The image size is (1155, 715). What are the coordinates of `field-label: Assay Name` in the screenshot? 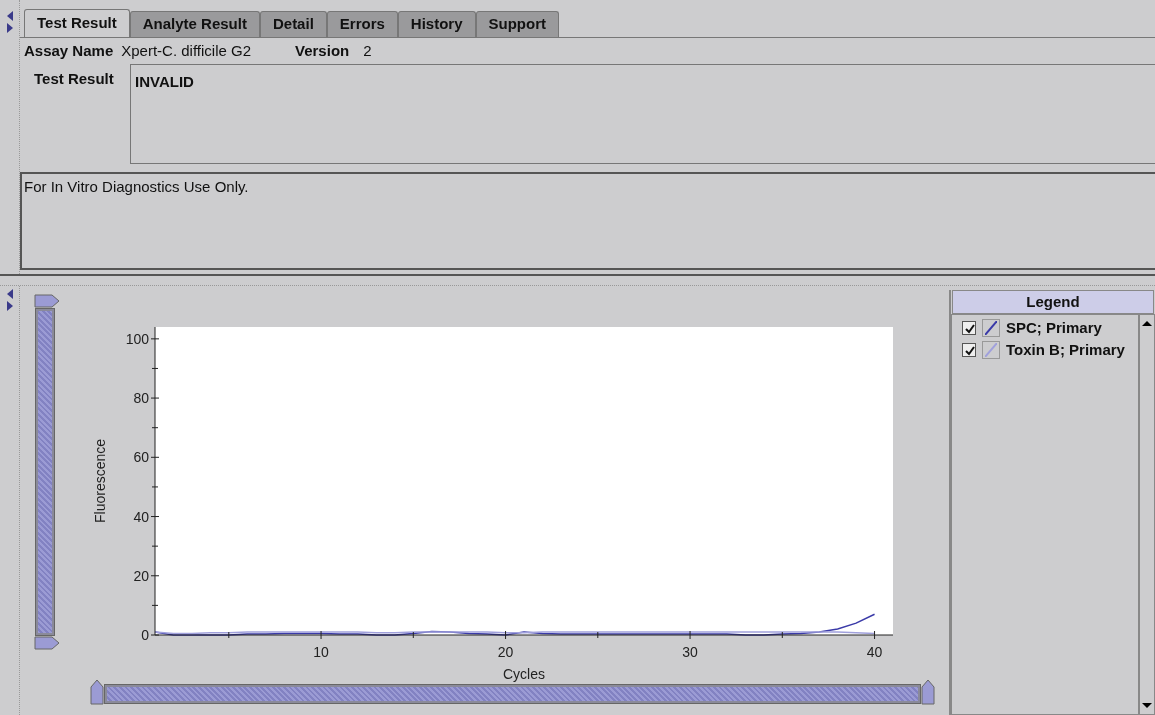 It's located at (69, 50).